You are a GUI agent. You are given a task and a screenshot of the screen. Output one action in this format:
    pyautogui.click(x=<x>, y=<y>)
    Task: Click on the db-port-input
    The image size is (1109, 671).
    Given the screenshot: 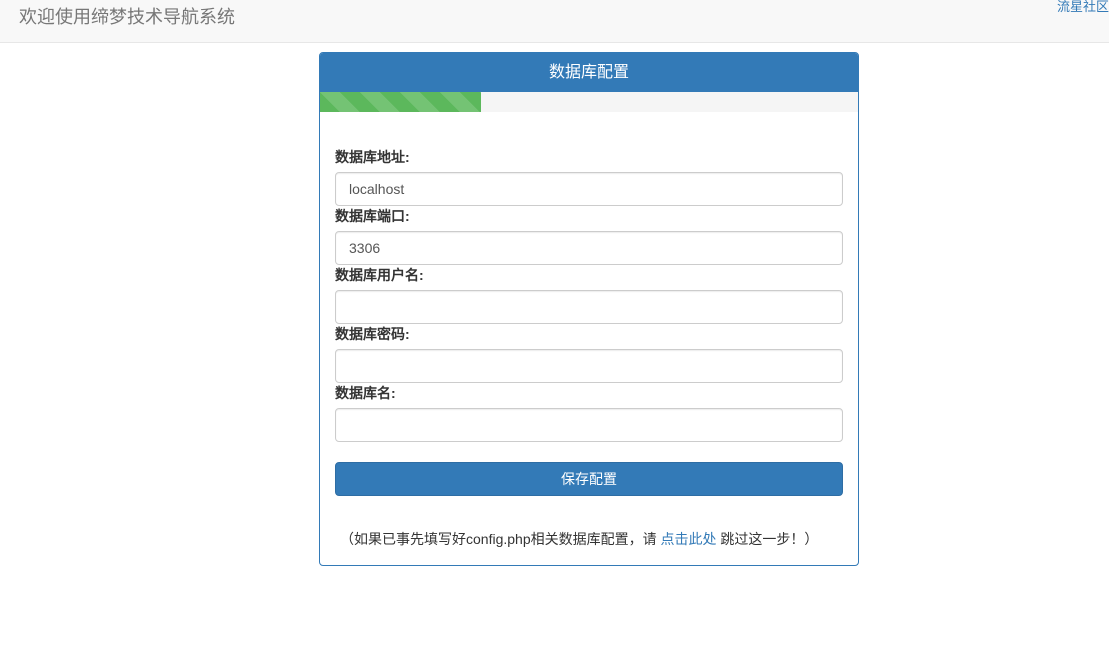 What is the action you would take?
    pyautogui.click(x=589, y=248)
    